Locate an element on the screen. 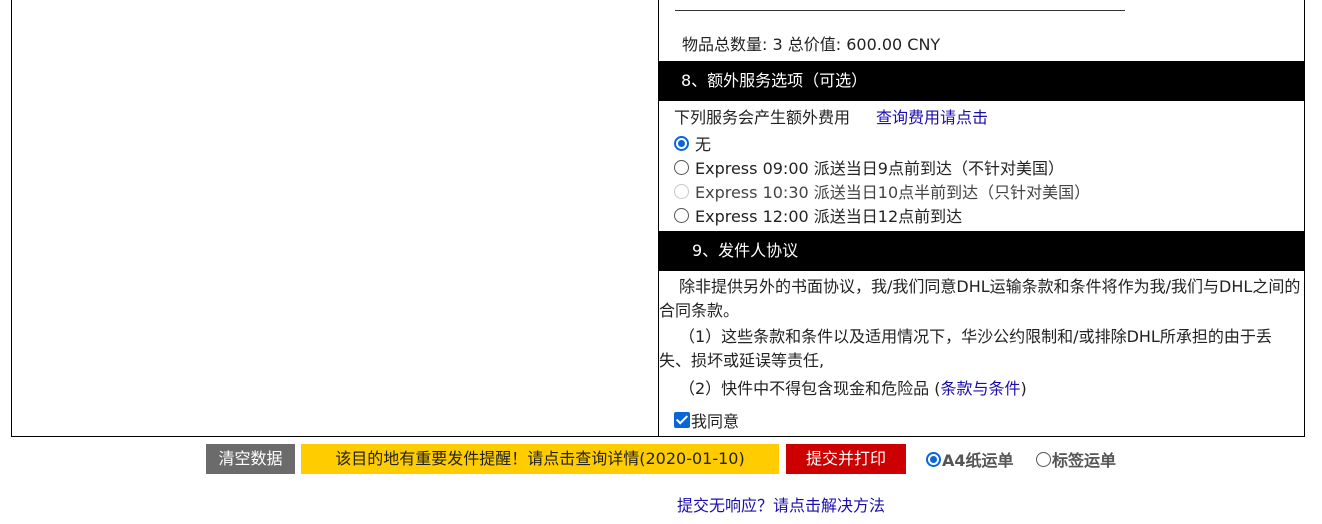  terms-link: 条款与条件 is located at coordinates (981, 388).